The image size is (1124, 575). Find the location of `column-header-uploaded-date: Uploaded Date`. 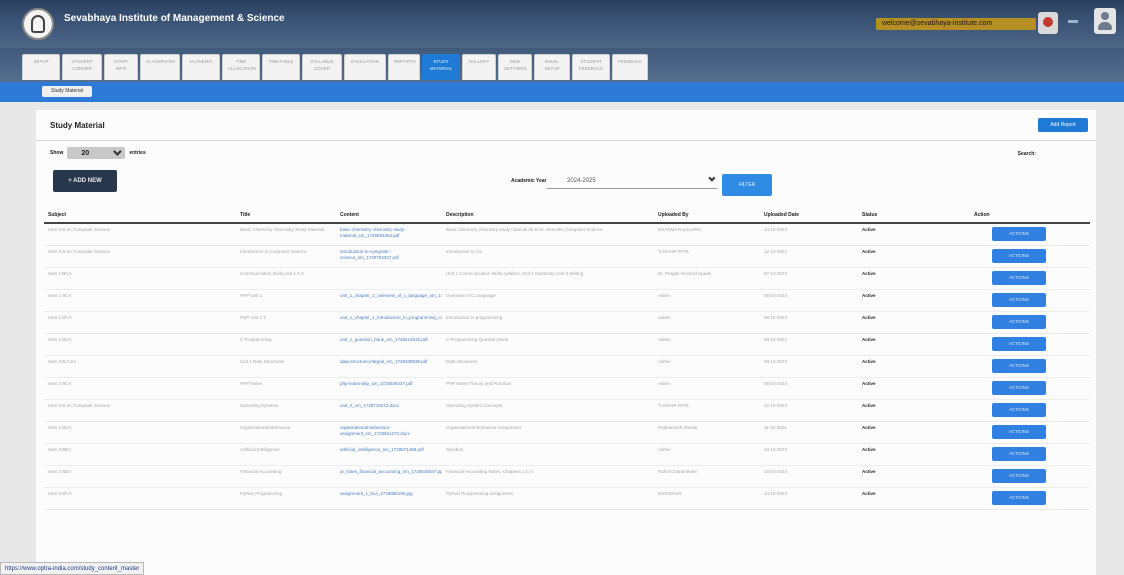

column-header-uploaded-date: Uploaded Date is located at coordinates (809, 215).